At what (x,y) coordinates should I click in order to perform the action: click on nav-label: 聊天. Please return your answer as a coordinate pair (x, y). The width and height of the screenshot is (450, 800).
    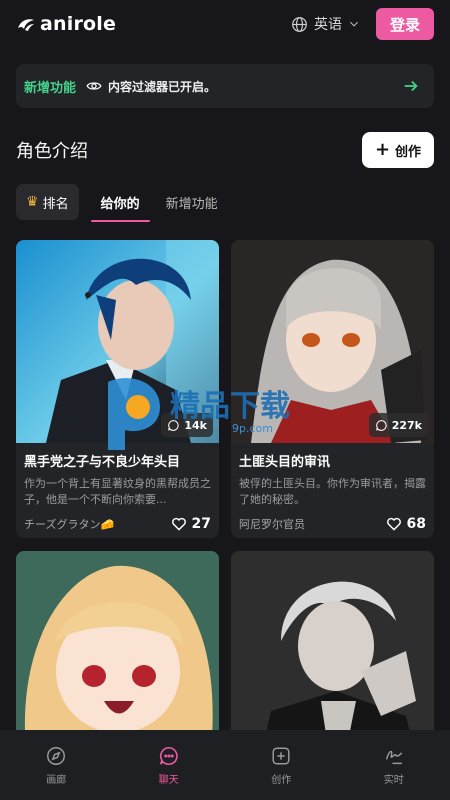
    Looking at the image, I should click on (168, 780).